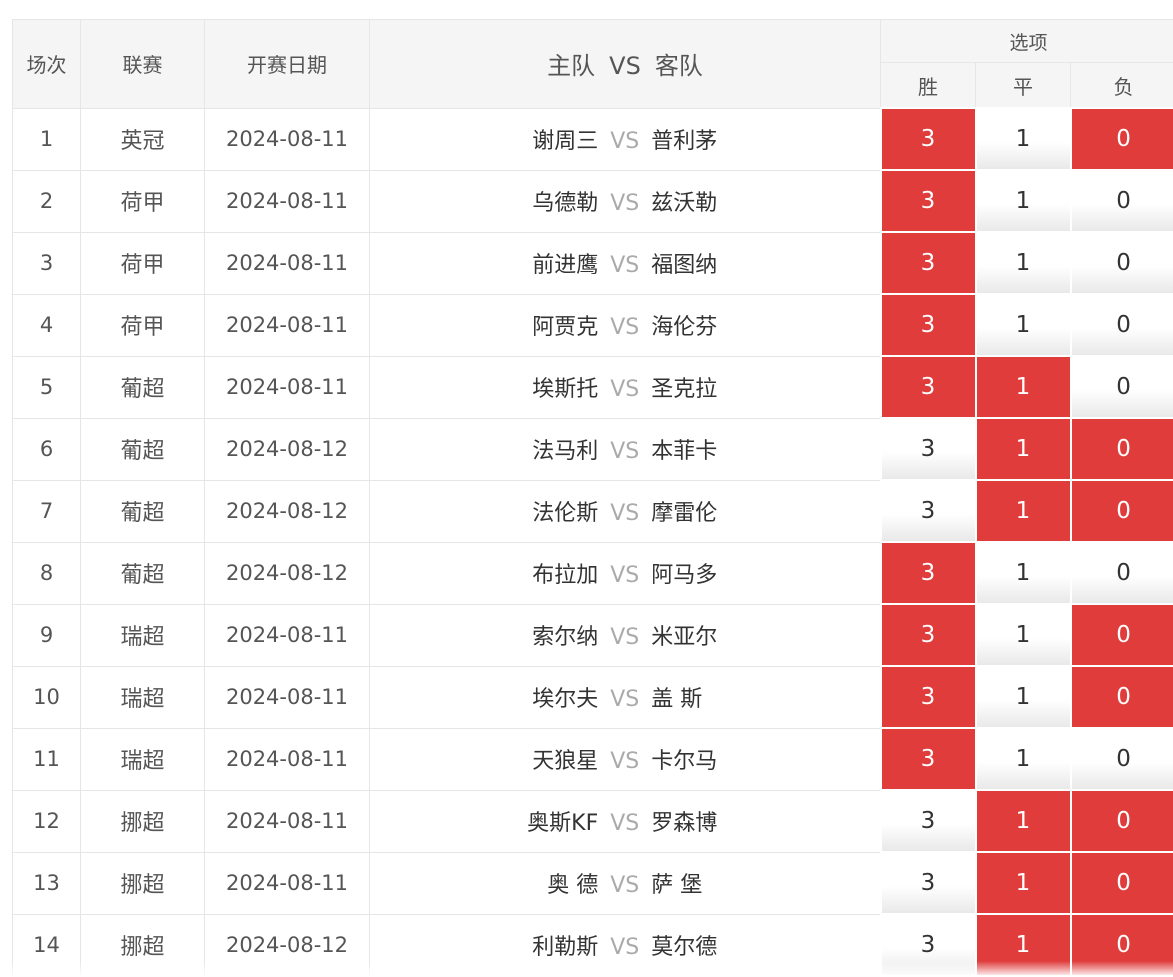  Describe the element at coordinates (493, 759) in the screenshot. I see `home-team: 天狼星` at that location.